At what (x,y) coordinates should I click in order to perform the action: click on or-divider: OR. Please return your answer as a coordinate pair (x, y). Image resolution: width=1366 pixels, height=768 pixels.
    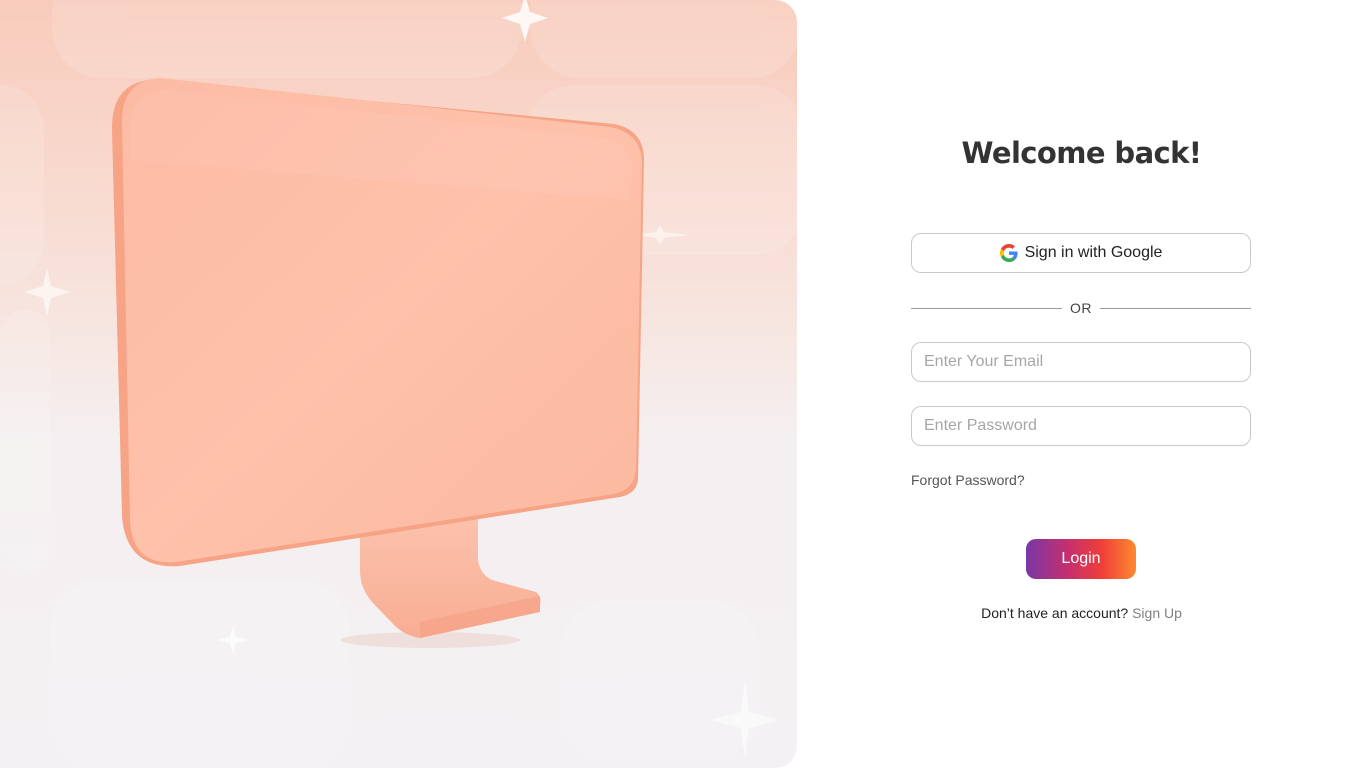
    Looking at the image, I should click on (1081, 308).